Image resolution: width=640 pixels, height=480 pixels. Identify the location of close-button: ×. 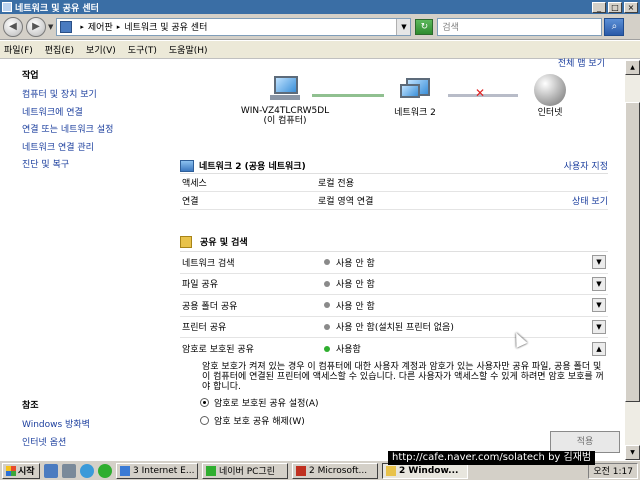
(631, 7).